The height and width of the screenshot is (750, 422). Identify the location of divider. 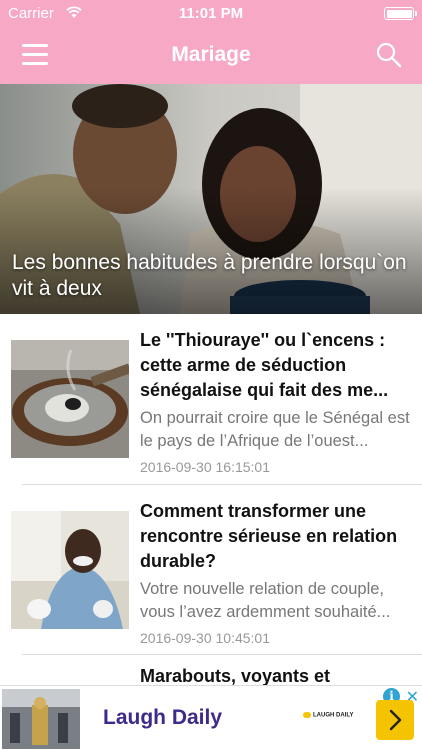
(222, 654).